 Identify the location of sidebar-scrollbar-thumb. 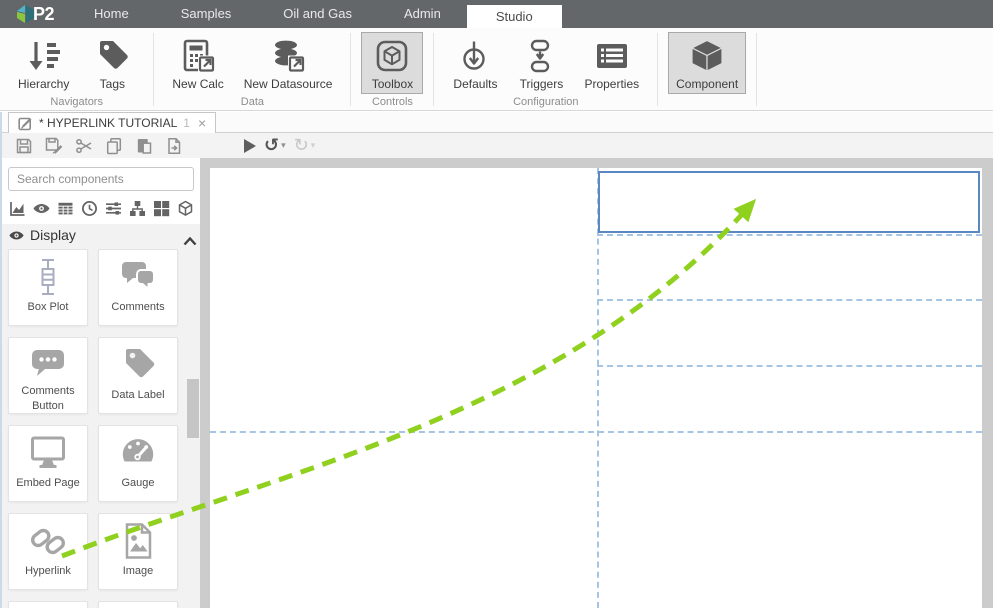
(193, 408).